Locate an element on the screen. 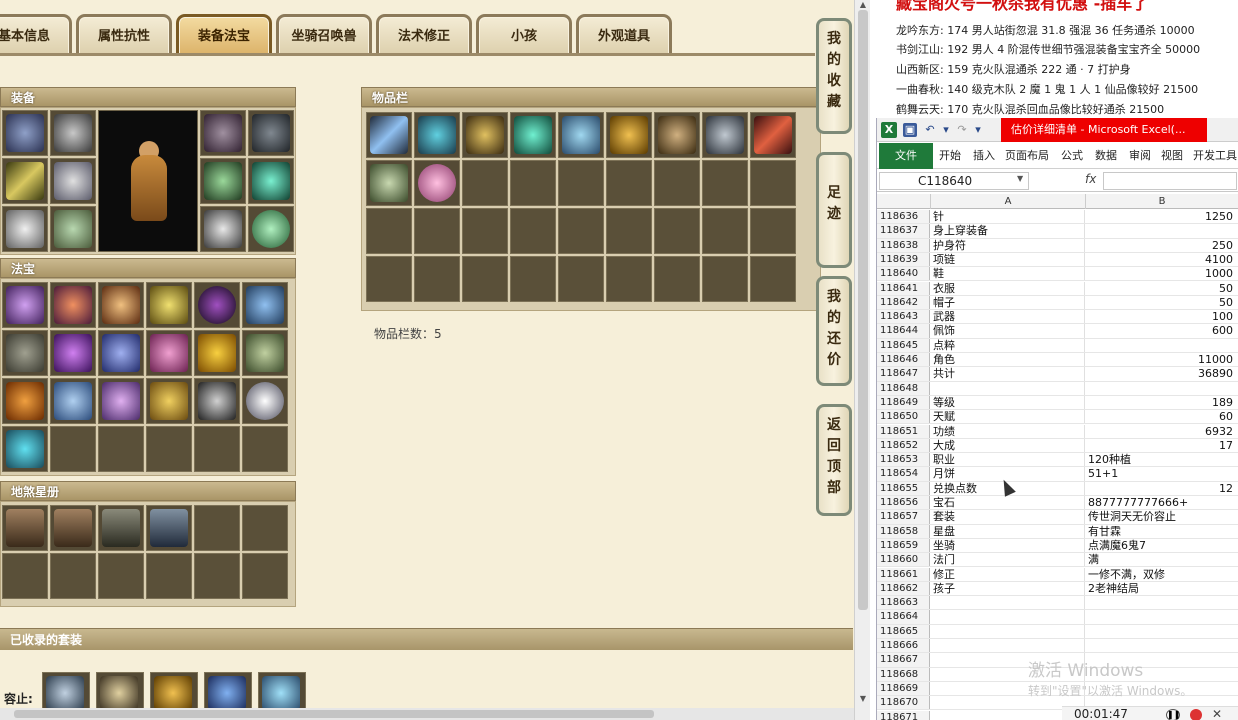 This screenshot has width=1238, height=720. table-row: 118642 帽子 50 is located at coordinates (1057, 303).